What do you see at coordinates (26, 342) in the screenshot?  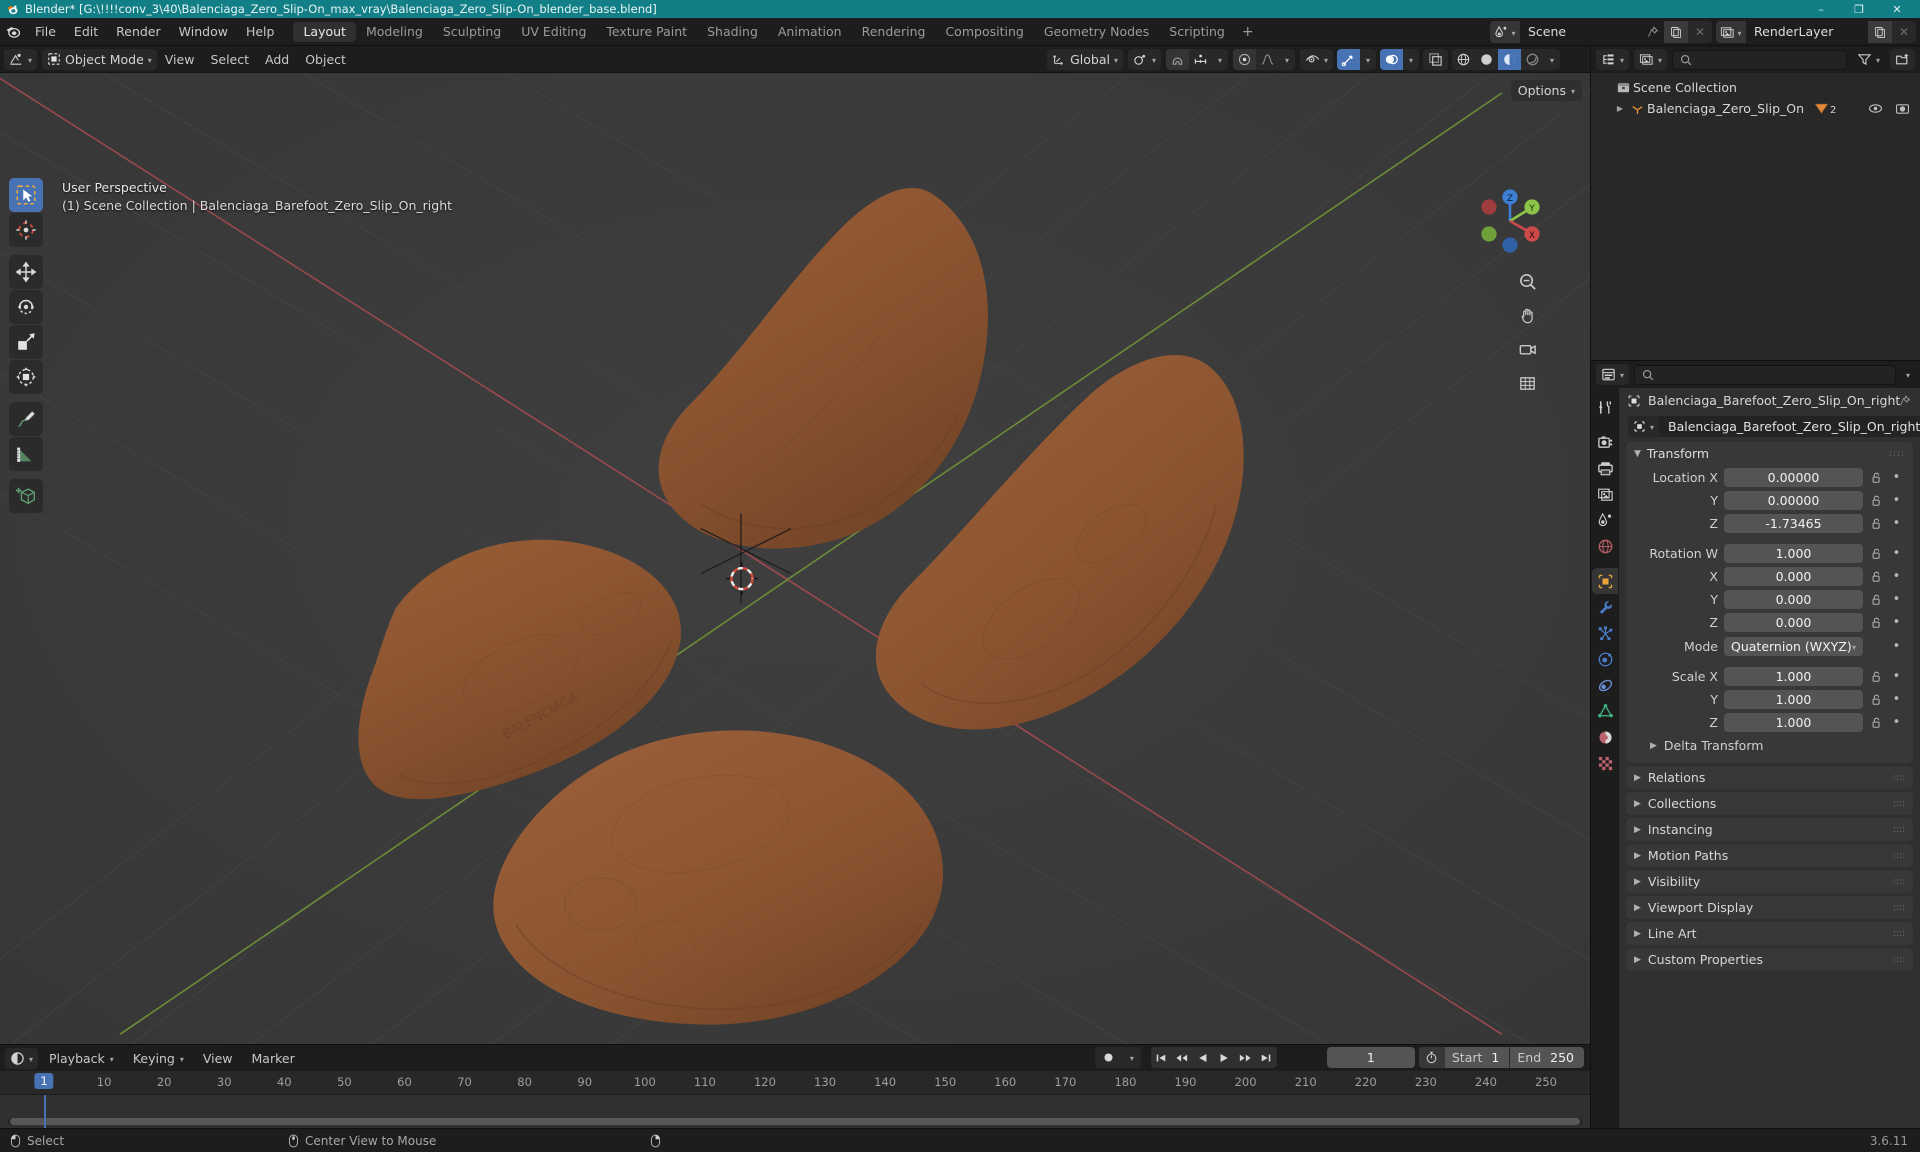 I see `tool-scale` at bounding box center [26, 342].